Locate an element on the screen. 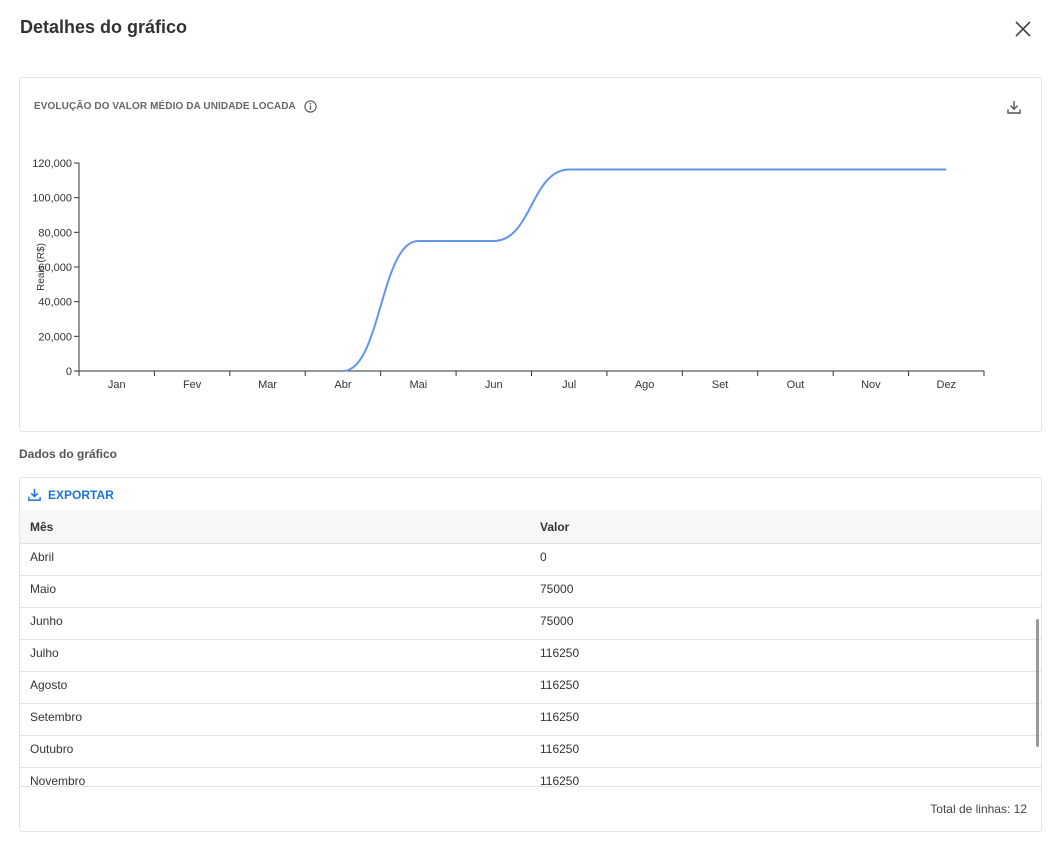 The height and width of the screenshot is (845, 1057). table-row: Abril 0 is located at coordinates (530, 560).